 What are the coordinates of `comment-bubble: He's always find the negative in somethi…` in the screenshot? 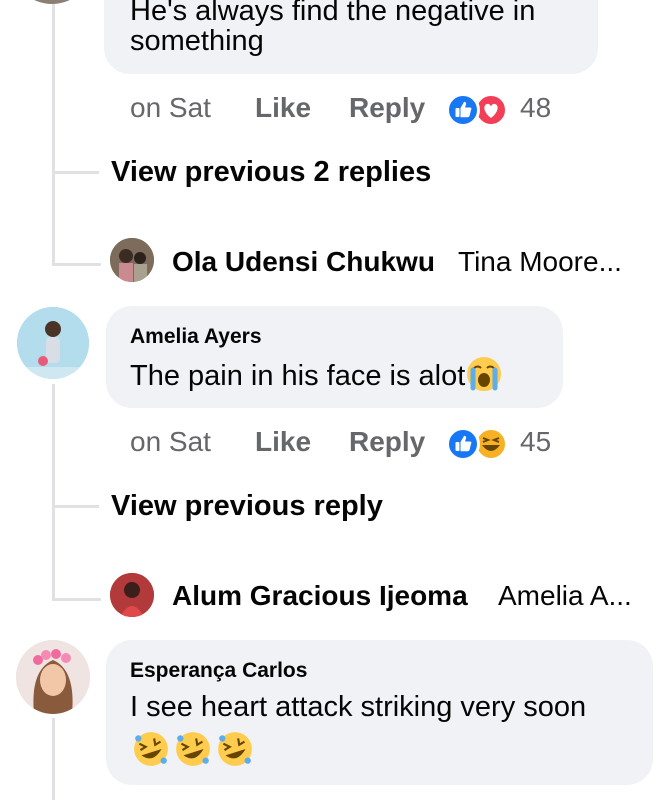 It's located at (351, 37).